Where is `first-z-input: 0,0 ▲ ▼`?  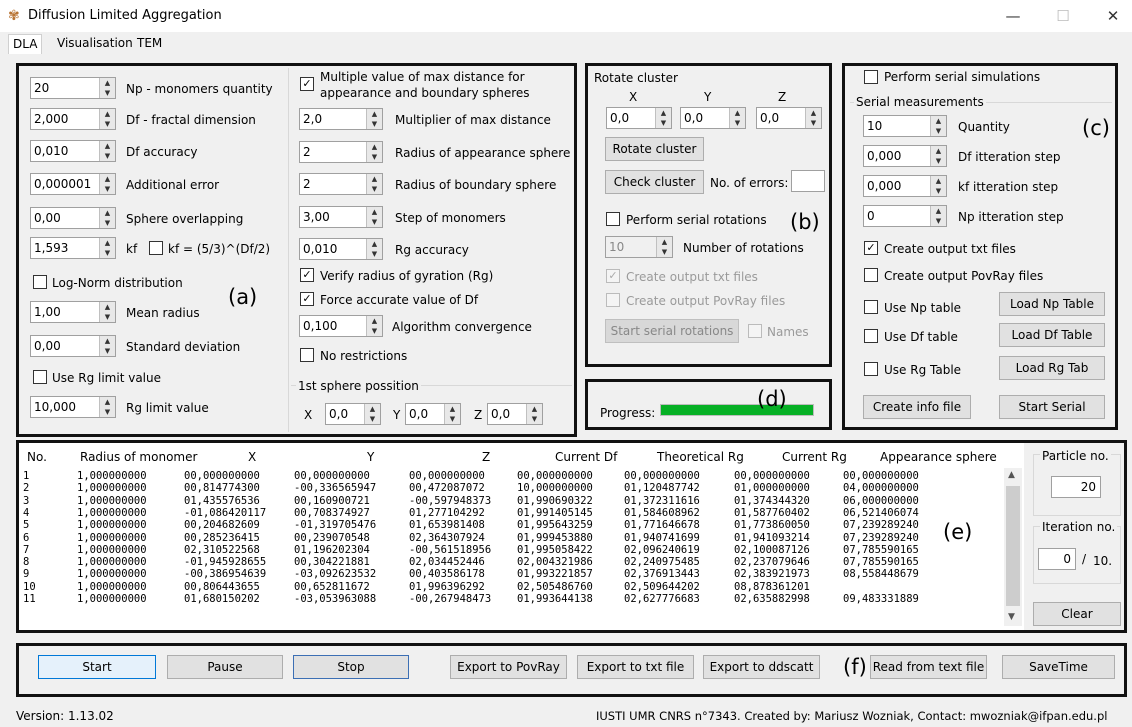
first-z-input: 0,0 ▲ ▼ is located at coordinates (515, 414).